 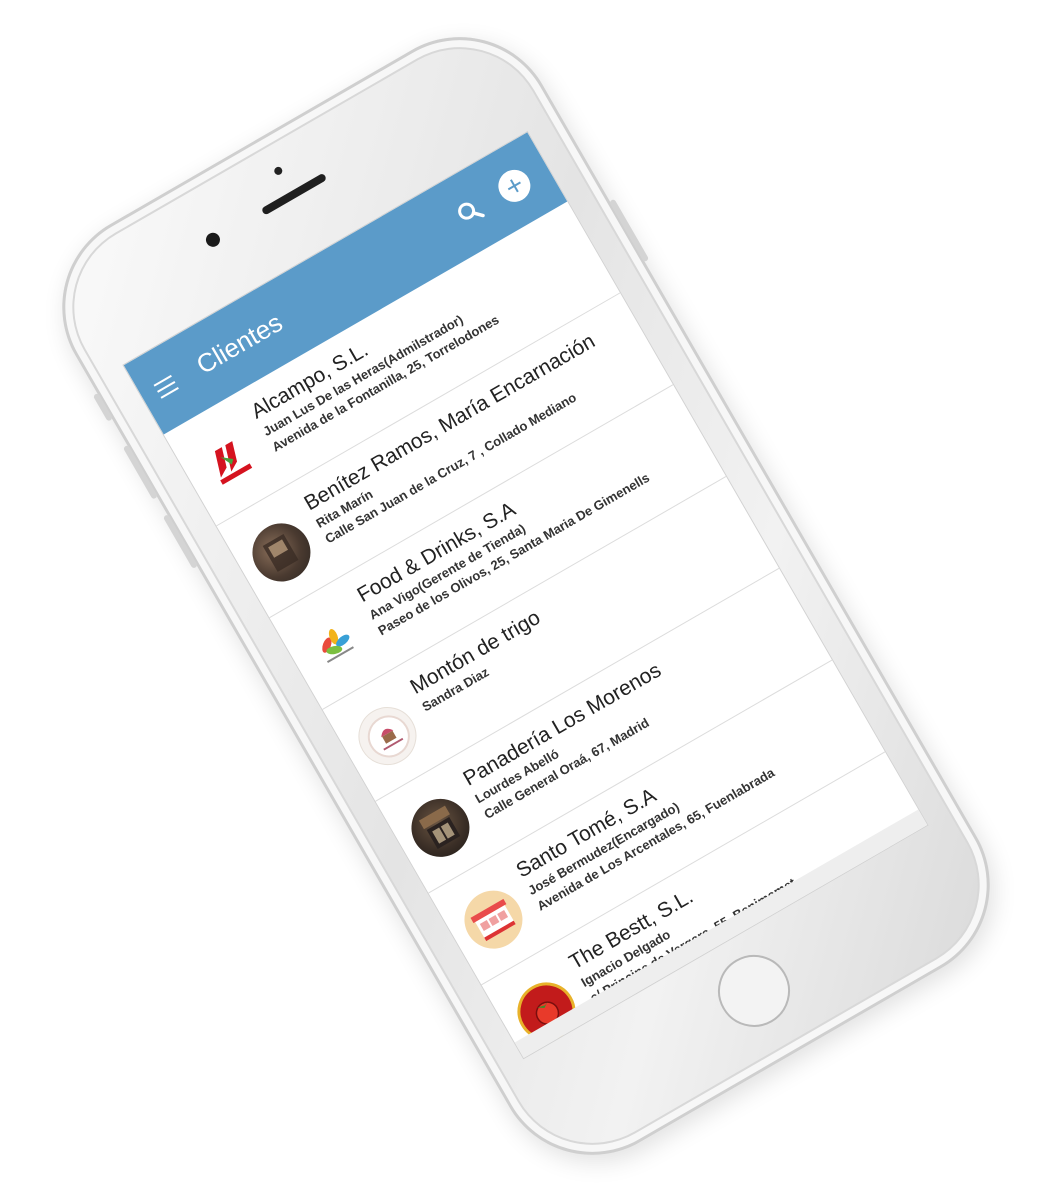 I want to click on bakery-photo-icon, so click(x=440, y=828).